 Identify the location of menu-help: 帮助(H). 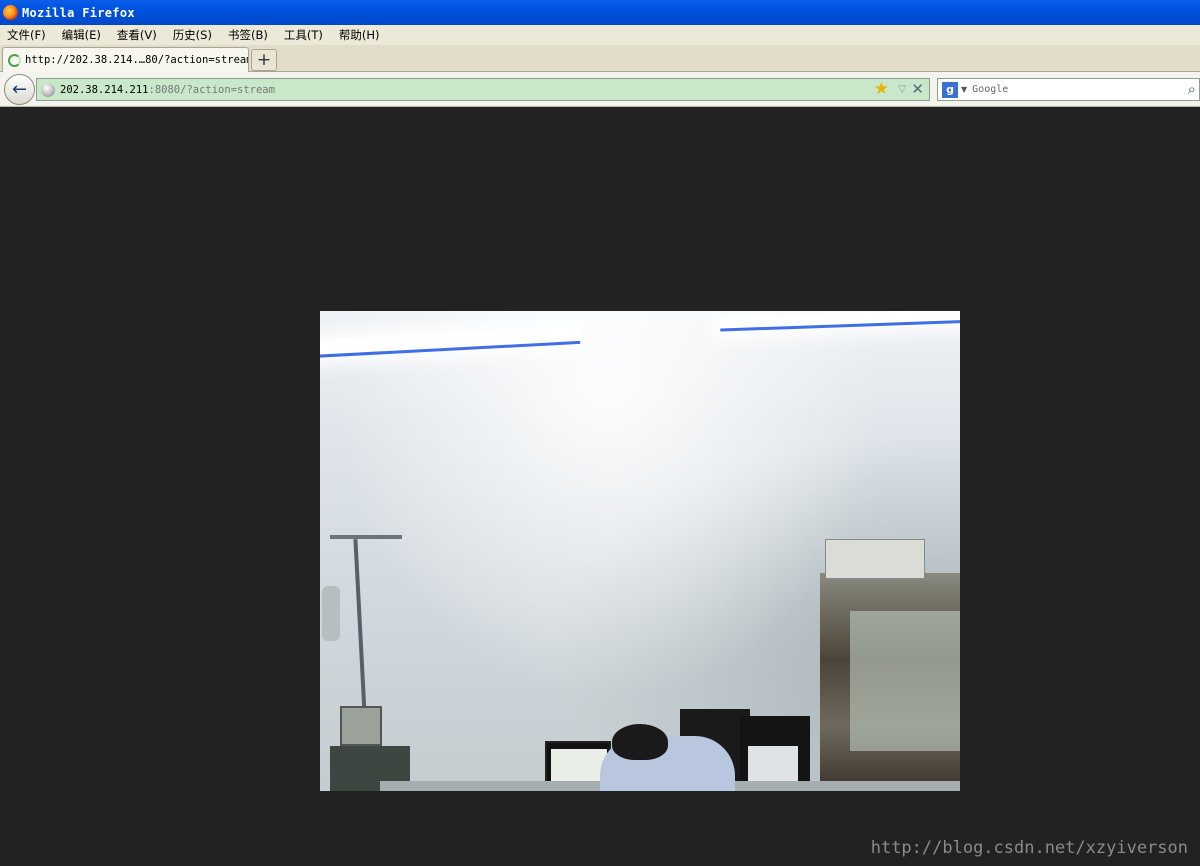
(359, 35).